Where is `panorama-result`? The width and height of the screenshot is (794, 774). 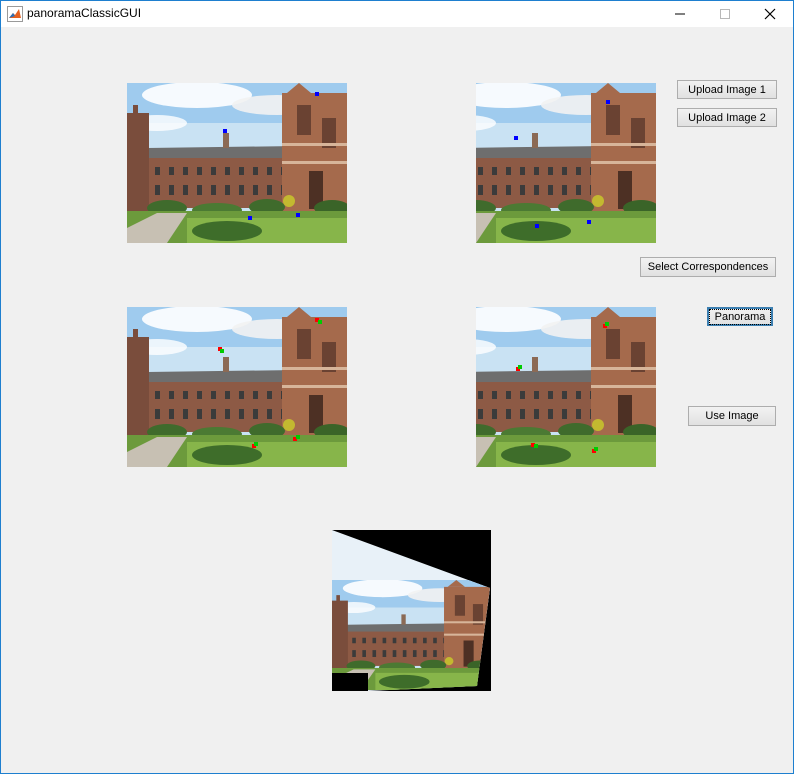
panorama-result is located at coordinates (411, 610).